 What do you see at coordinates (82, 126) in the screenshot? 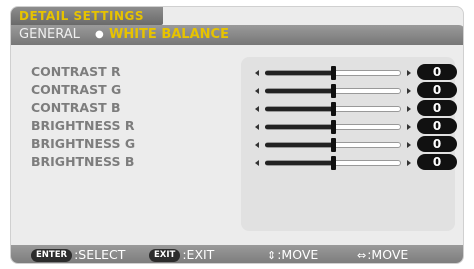
I see `label-brightness-r: BRIGHTNESS R` at bounding box center [82, 126].